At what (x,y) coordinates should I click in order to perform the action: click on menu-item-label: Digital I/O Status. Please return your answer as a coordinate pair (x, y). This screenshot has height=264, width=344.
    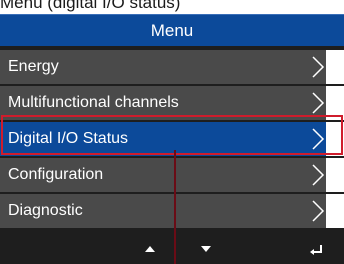
    Looking at the image, I should click on (163, 139).